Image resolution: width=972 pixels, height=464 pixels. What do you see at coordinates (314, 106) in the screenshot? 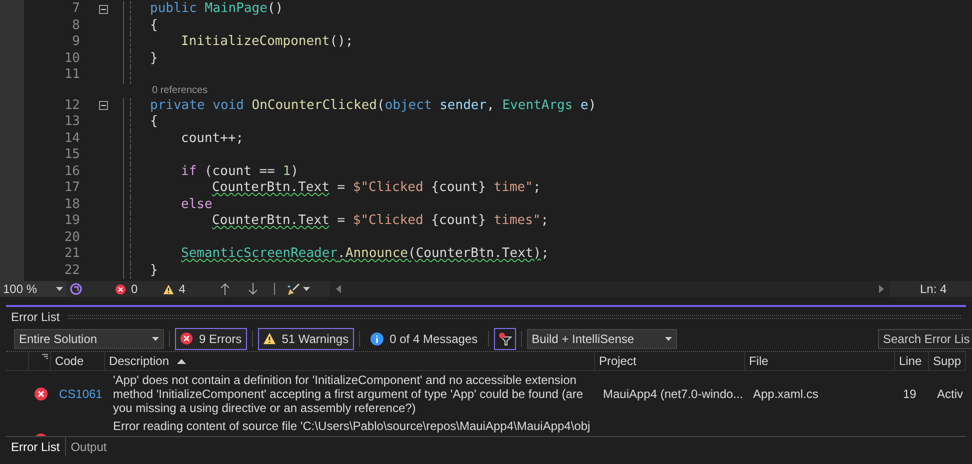
I see `code-text: OnCounterClicked` at bounding box center [314, 106].